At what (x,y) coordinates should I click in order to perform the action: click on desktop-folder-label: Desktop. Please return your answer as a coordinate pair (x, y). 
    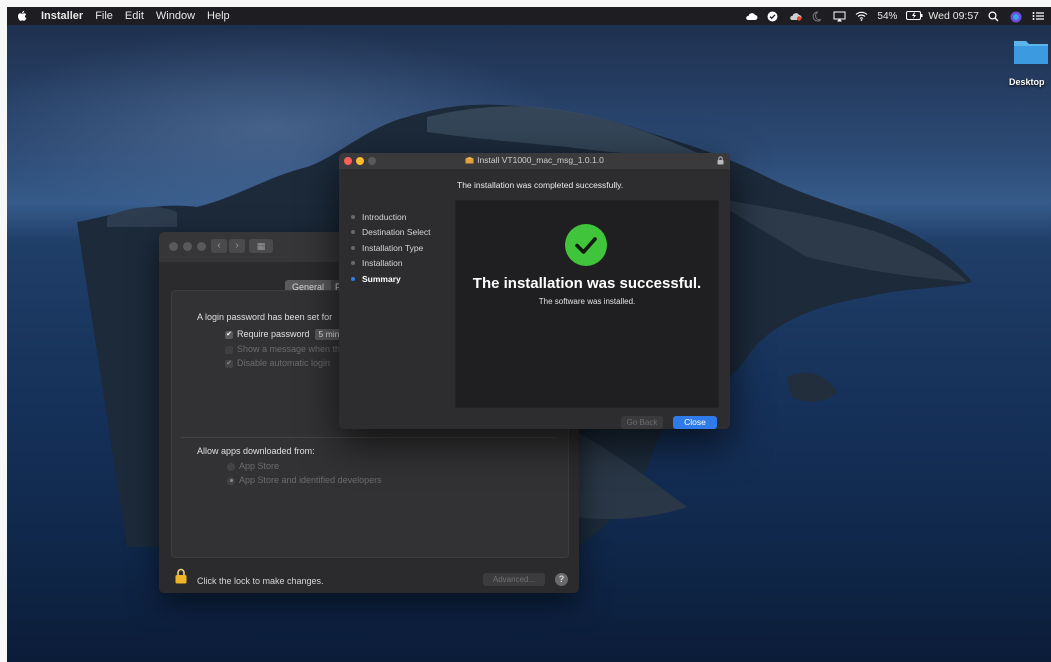
    Looking at the image, I should click on (1027, 82).